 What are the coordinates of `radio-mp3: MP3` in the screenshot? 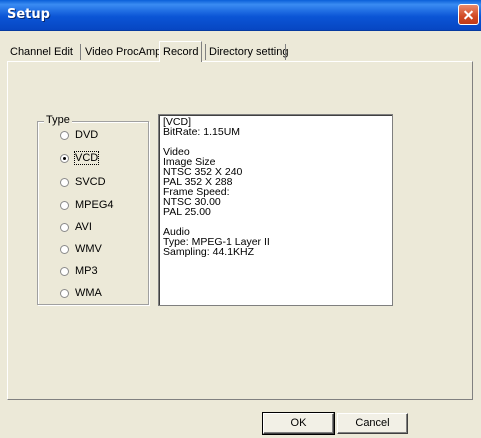 It's located at (79, 271).